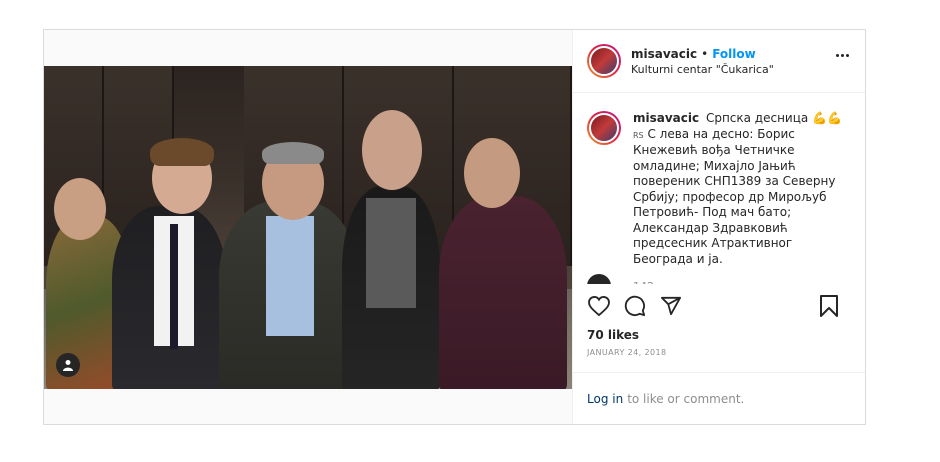  Describe the element at coordinates (638, 135) in the screenshot. I see `flag-rs: RS` at that location.